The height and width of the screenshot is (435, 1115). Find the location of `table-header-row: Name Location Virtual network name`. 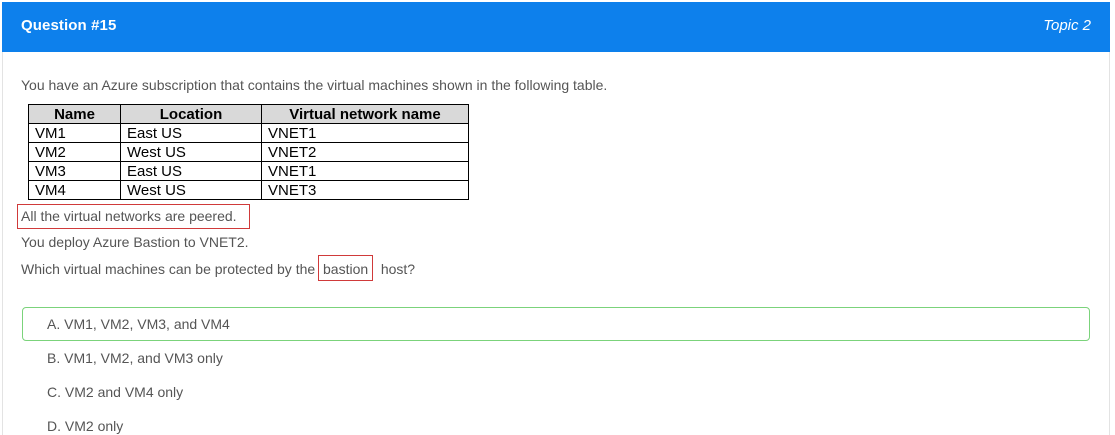

table-header-row: Name Location Virtual network name is located at coordinates (248, 114).